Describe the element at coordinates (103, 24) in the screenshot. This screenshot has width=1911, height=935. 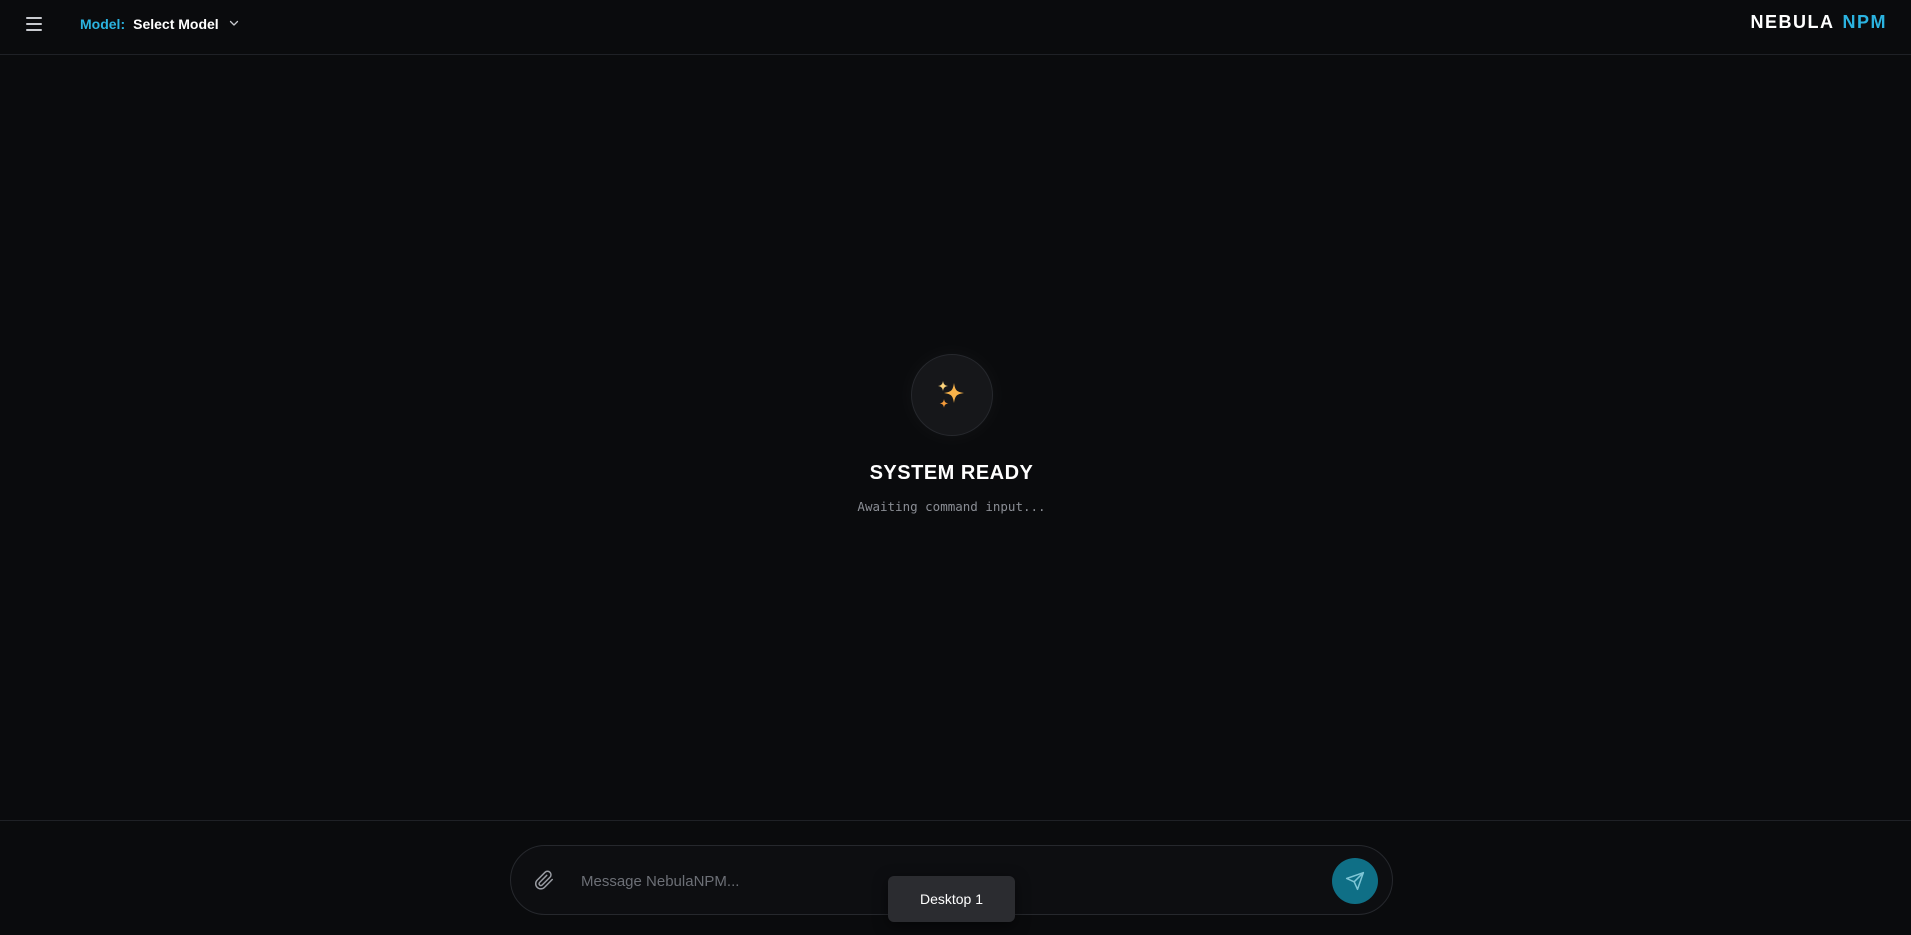
I see `model-label: Model:` at that location.